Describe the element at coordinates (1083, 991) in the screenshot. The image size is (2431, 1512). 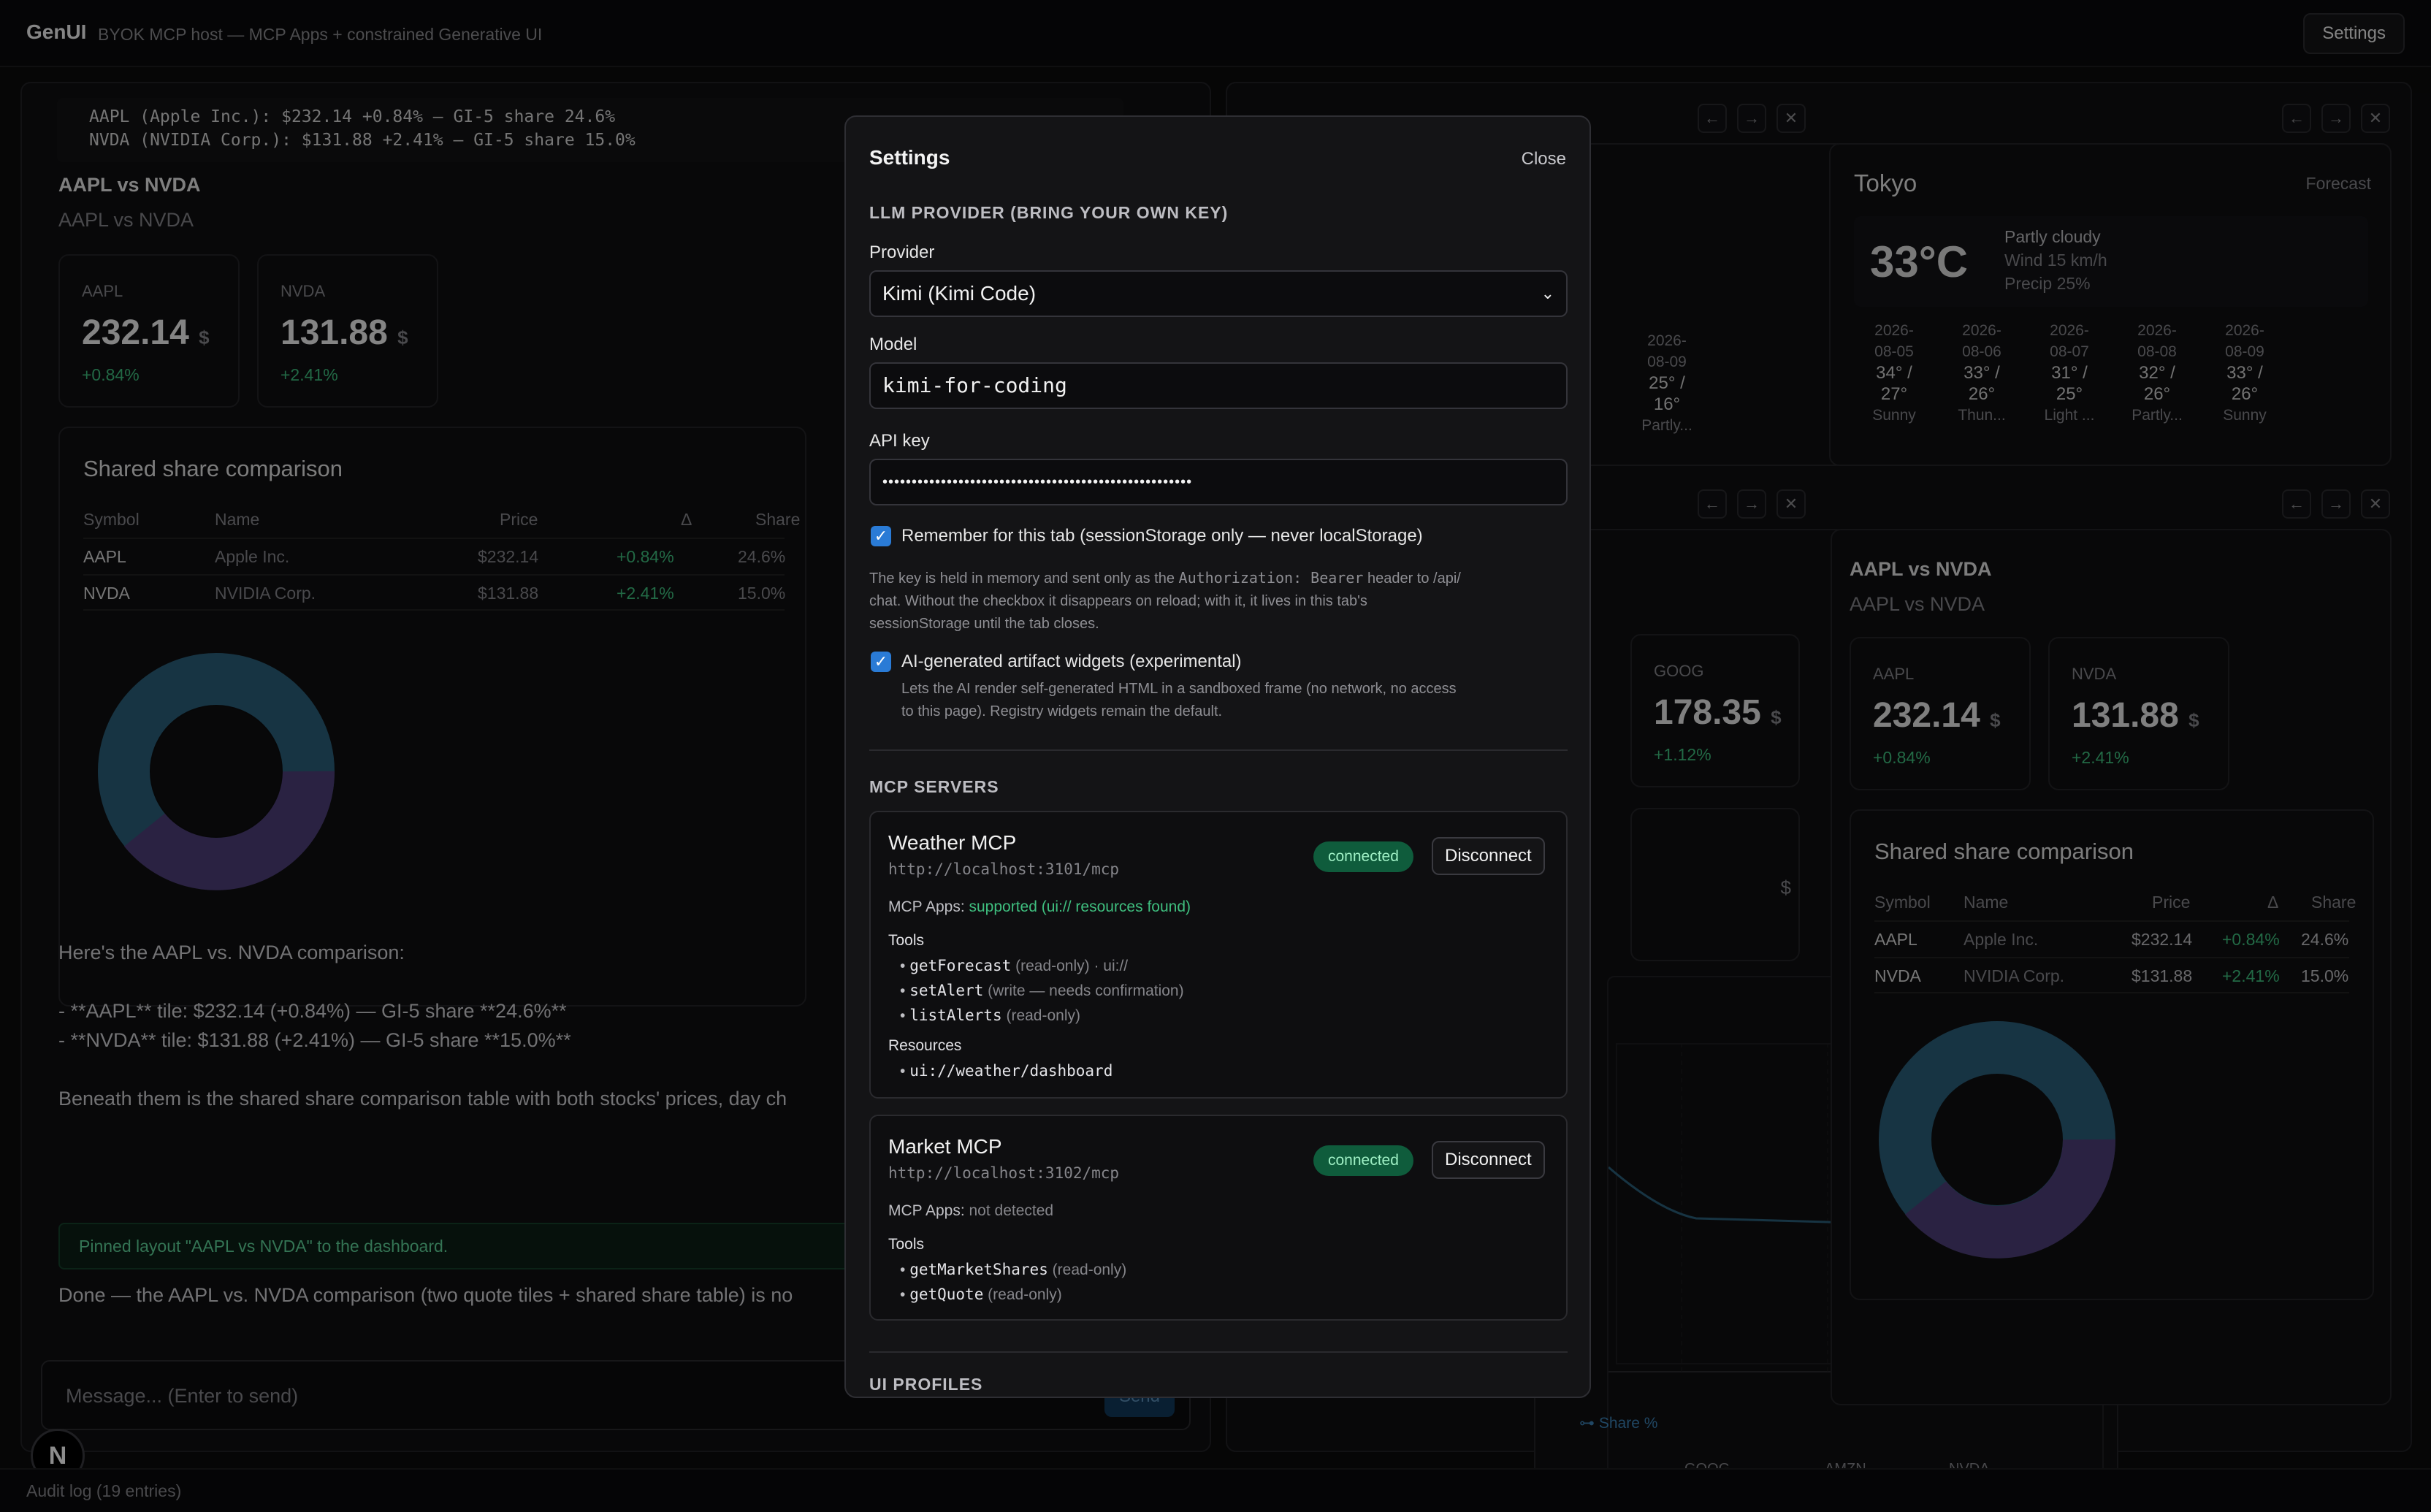
I see `tool-note: (write — needs confirmation)` at that location.